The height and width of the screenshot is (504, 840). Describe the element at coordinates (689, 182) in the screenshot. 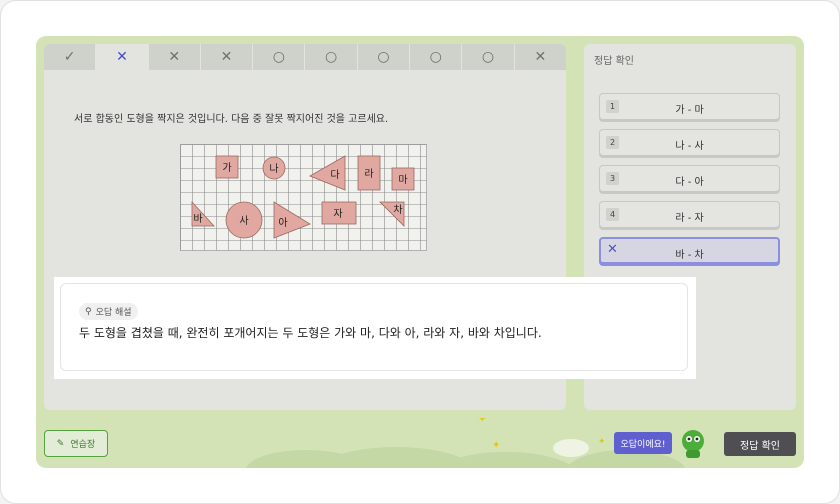

I see `option-label: 다 - 아` at that location.